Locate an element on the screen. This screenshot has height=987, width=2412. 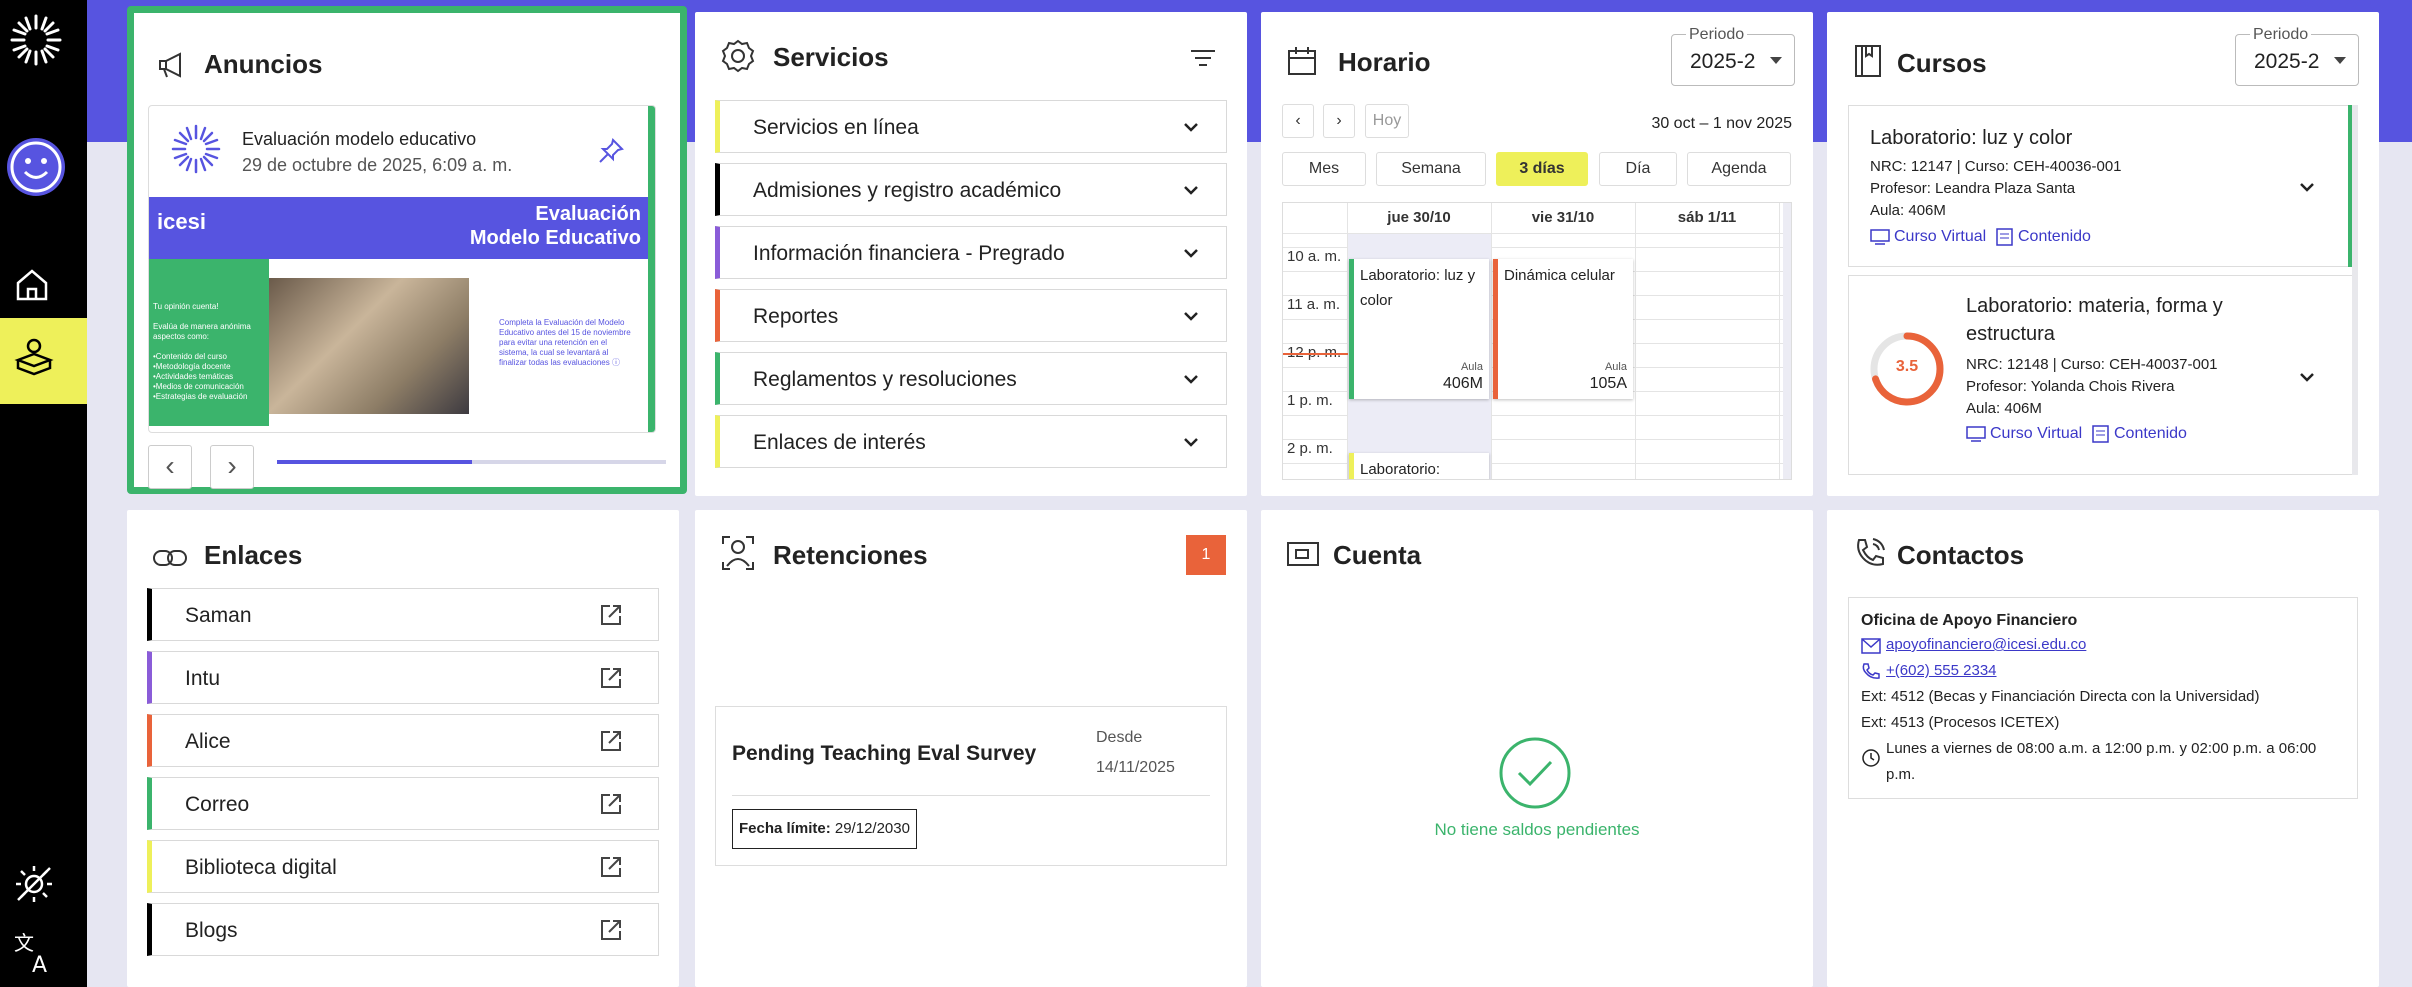
service-item-label: Información financiera - Pregrado is located at coordinates (909, 253).